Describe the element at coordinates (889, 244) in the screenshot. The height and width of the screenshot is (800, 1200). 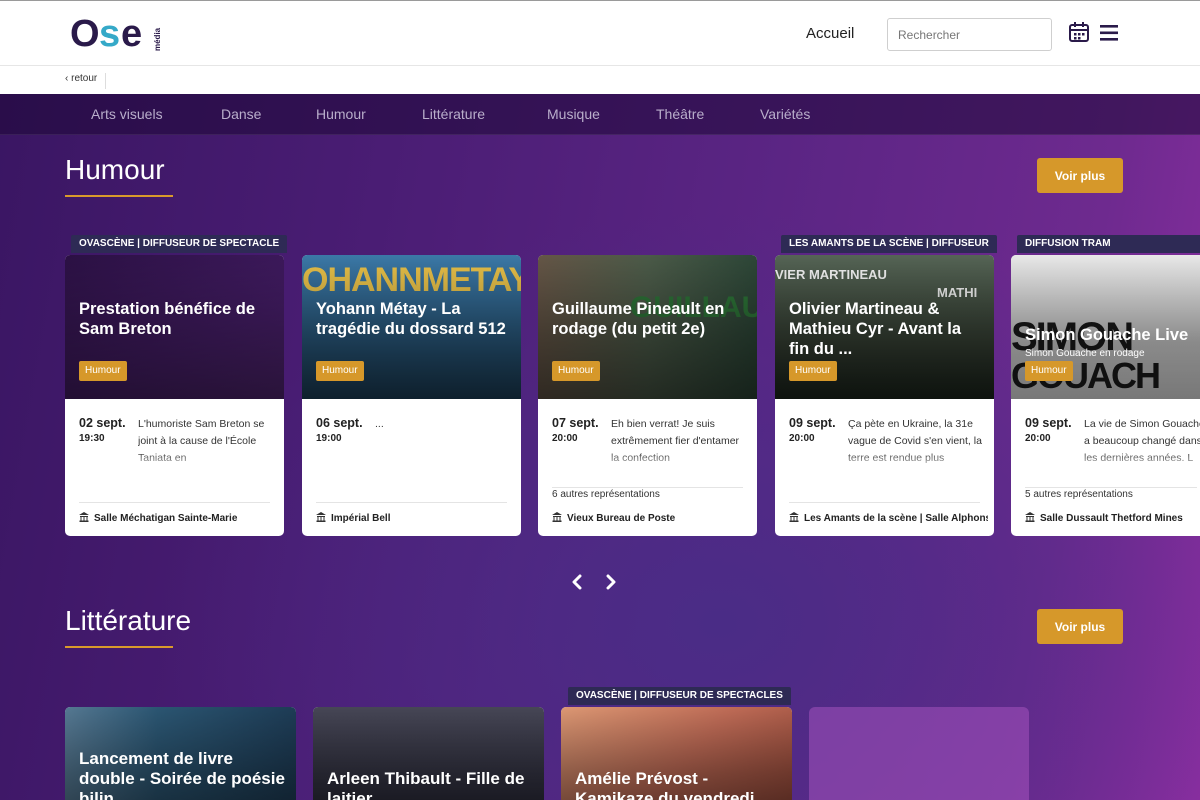
I see `presenter-tag: LES AMANTS DE LA SCÈNE | DIFFUSEUR` at that location.